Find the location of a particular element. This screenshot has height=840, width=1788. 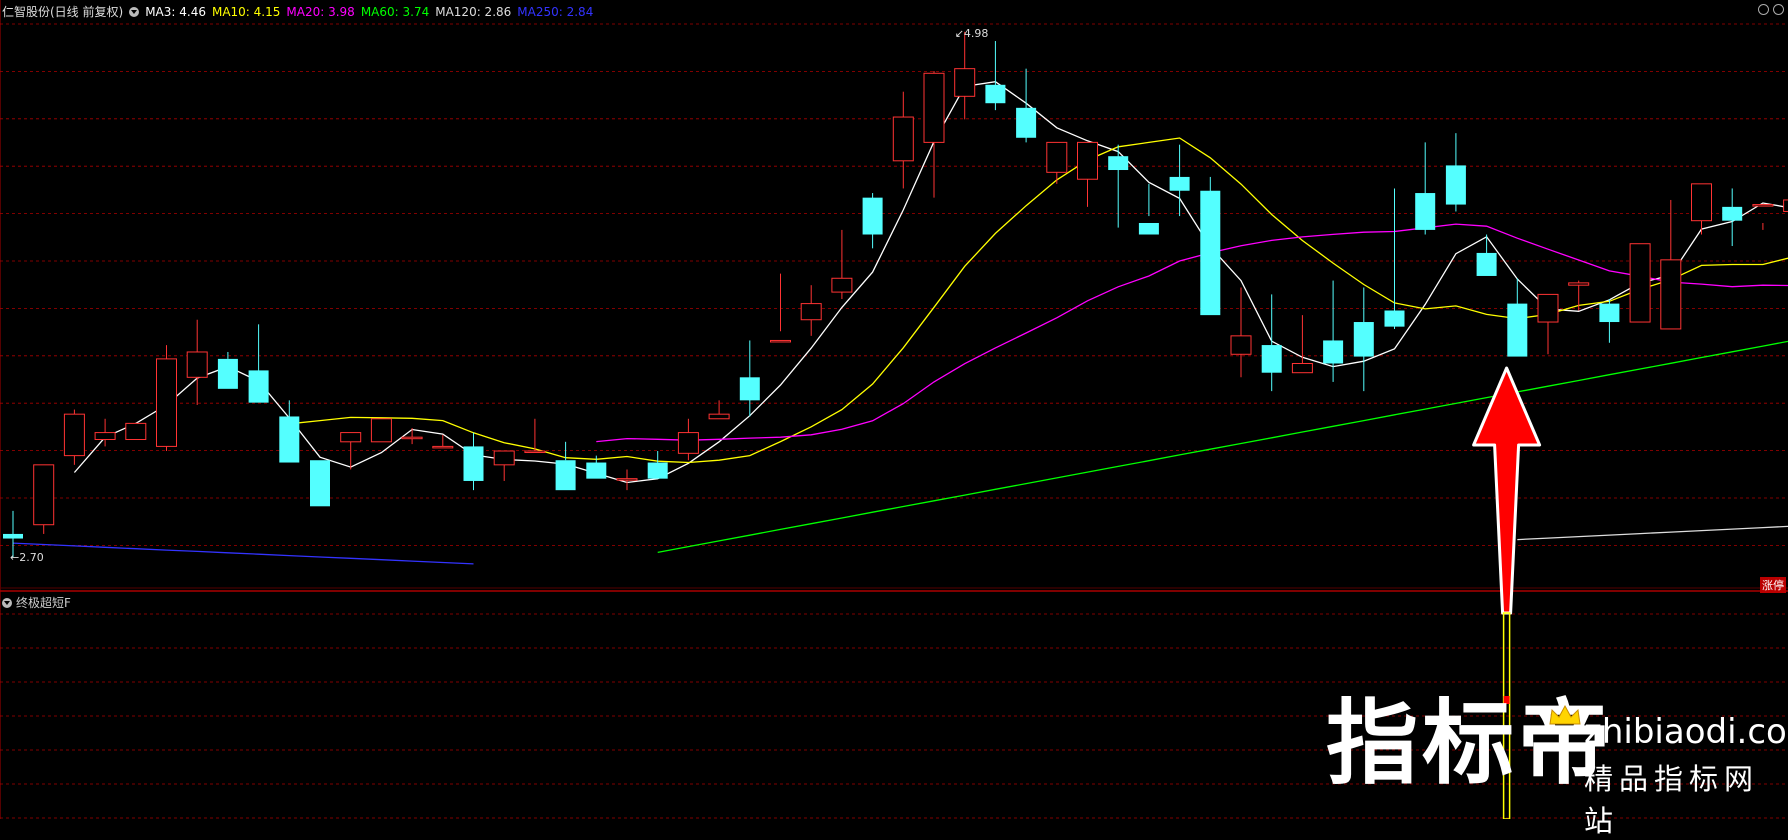

zoom-in-icon is located at coordinates (1778, 9).